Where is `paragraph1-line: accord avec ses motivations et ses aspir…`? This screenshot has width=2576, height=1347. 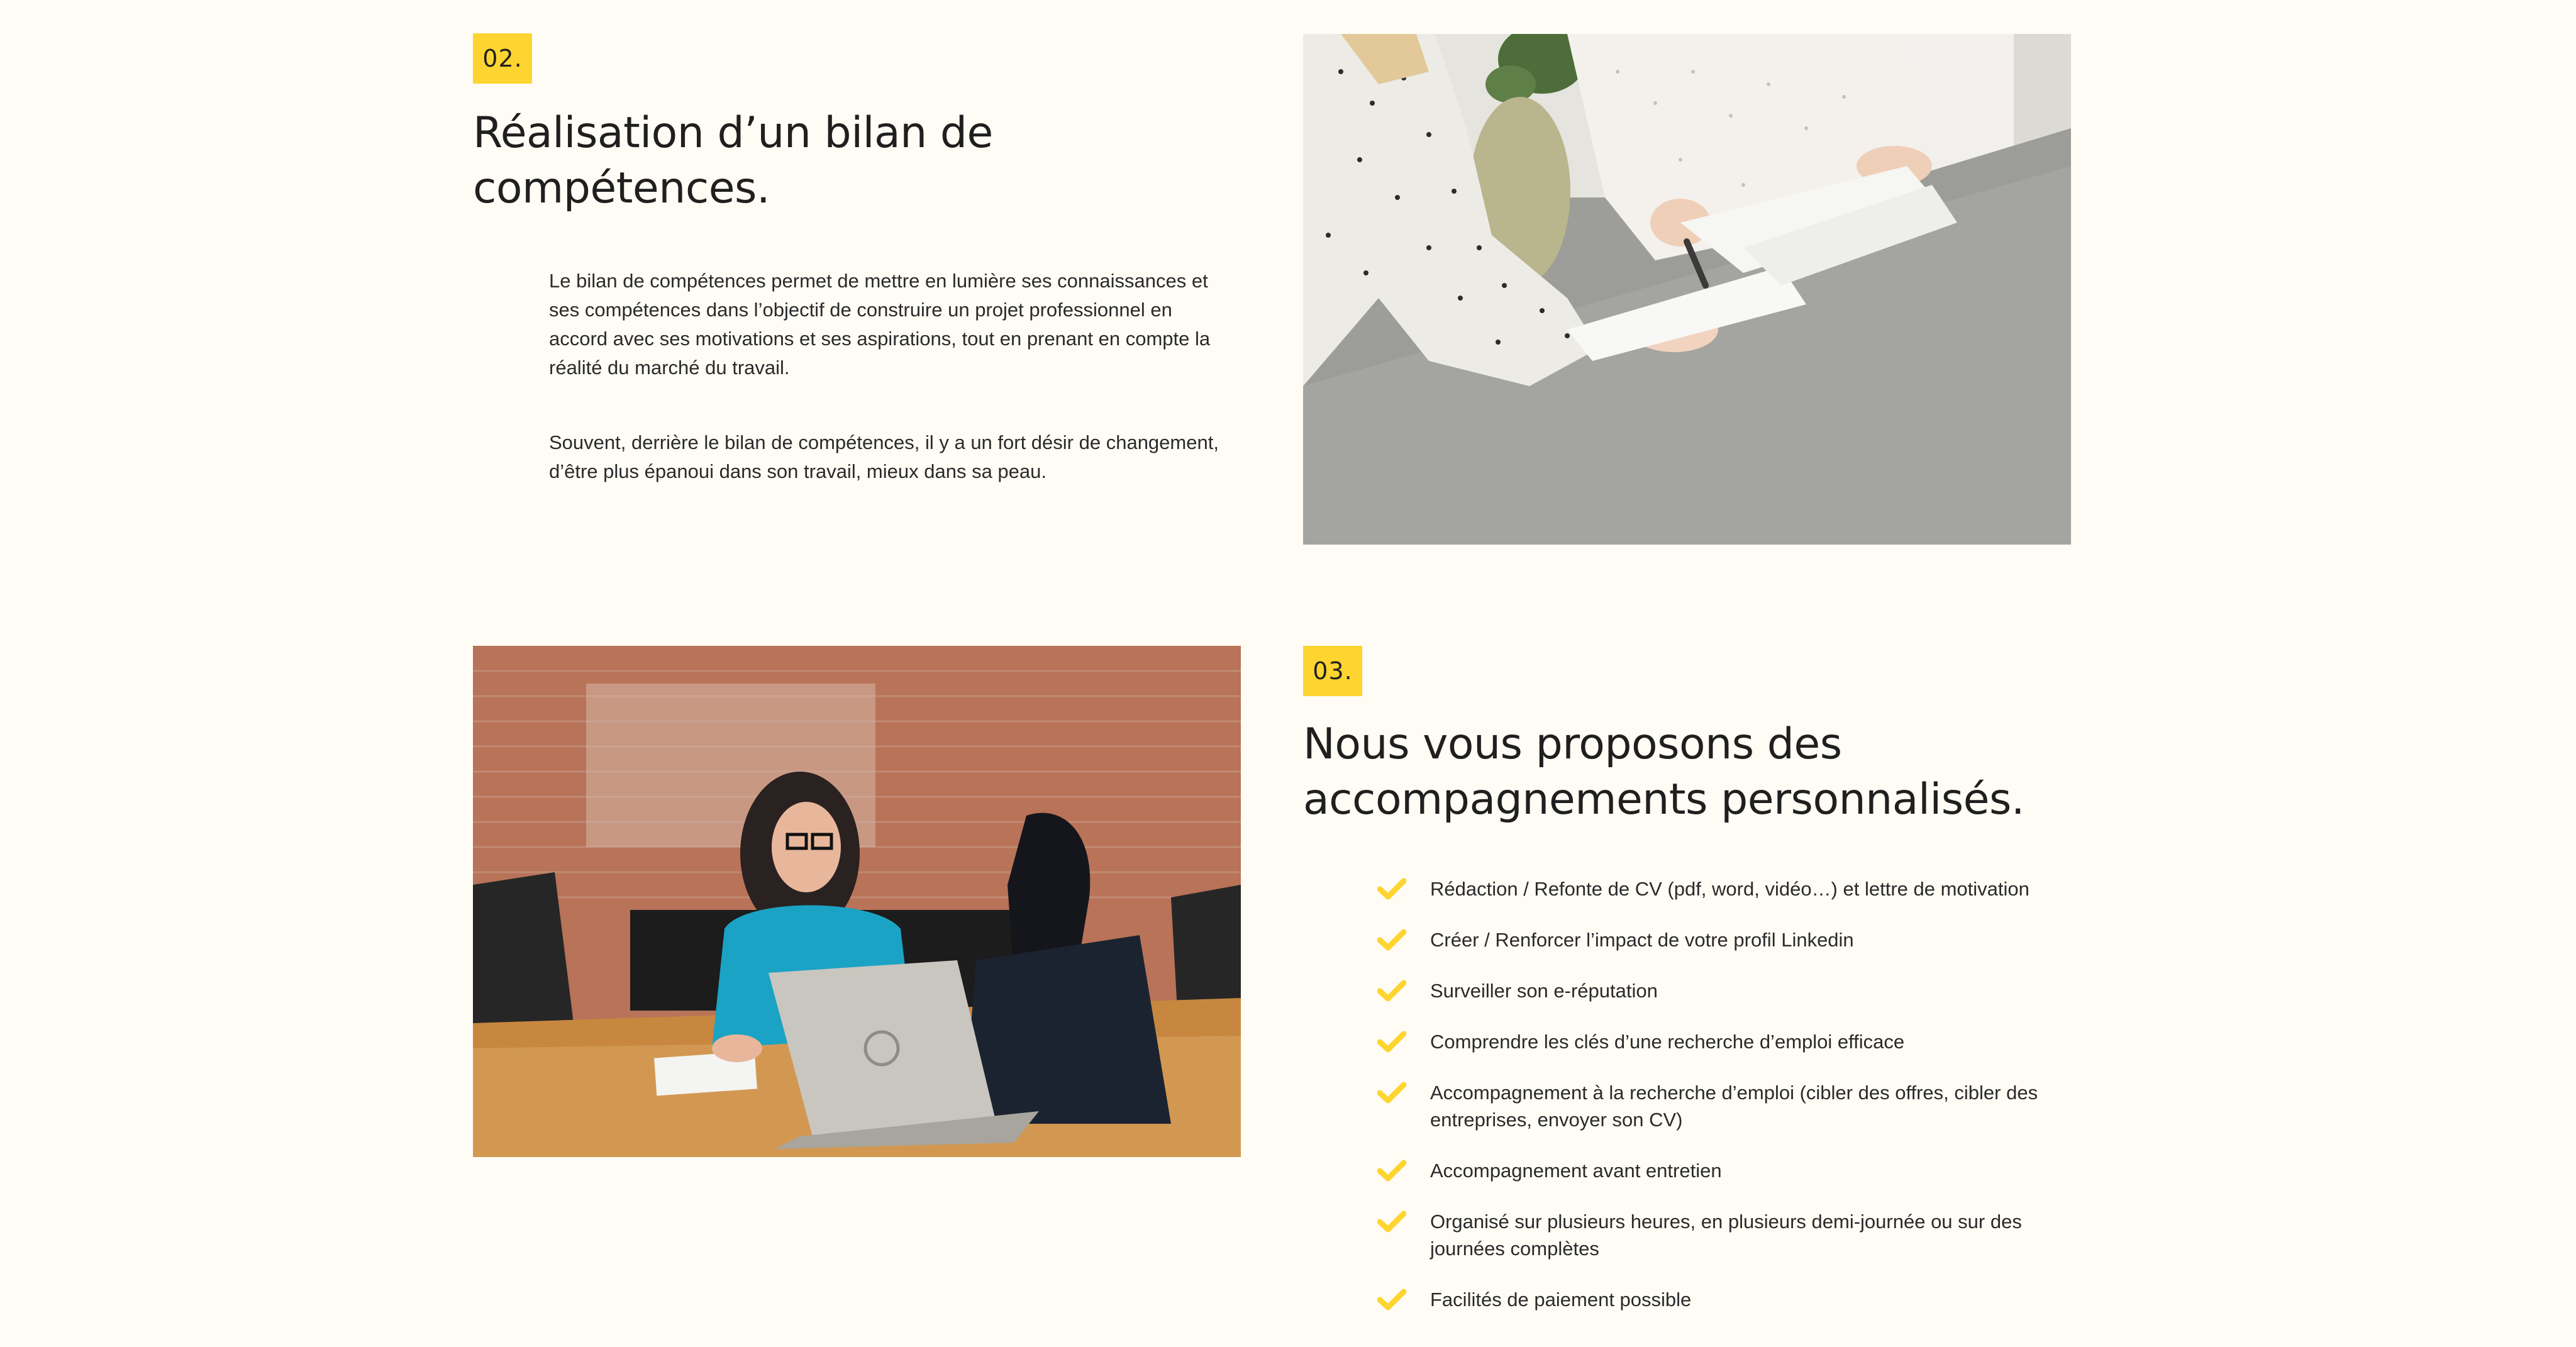
paragraph1-line: accord avec ses motivations et ses aspir… is located at coordinates (880, 339).